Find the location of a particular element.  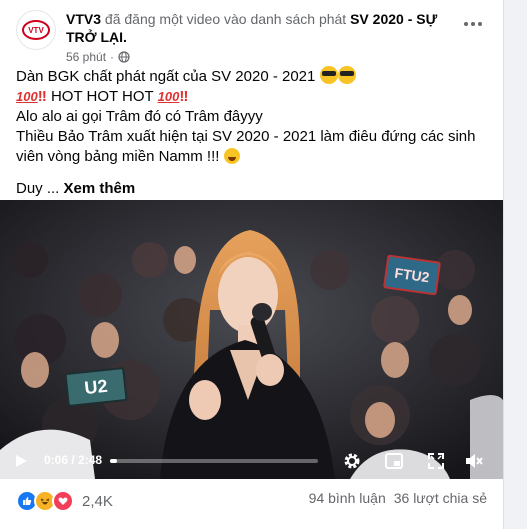

shares-count: 36 lượt chia sẻ is located at coordinates (440, 498).